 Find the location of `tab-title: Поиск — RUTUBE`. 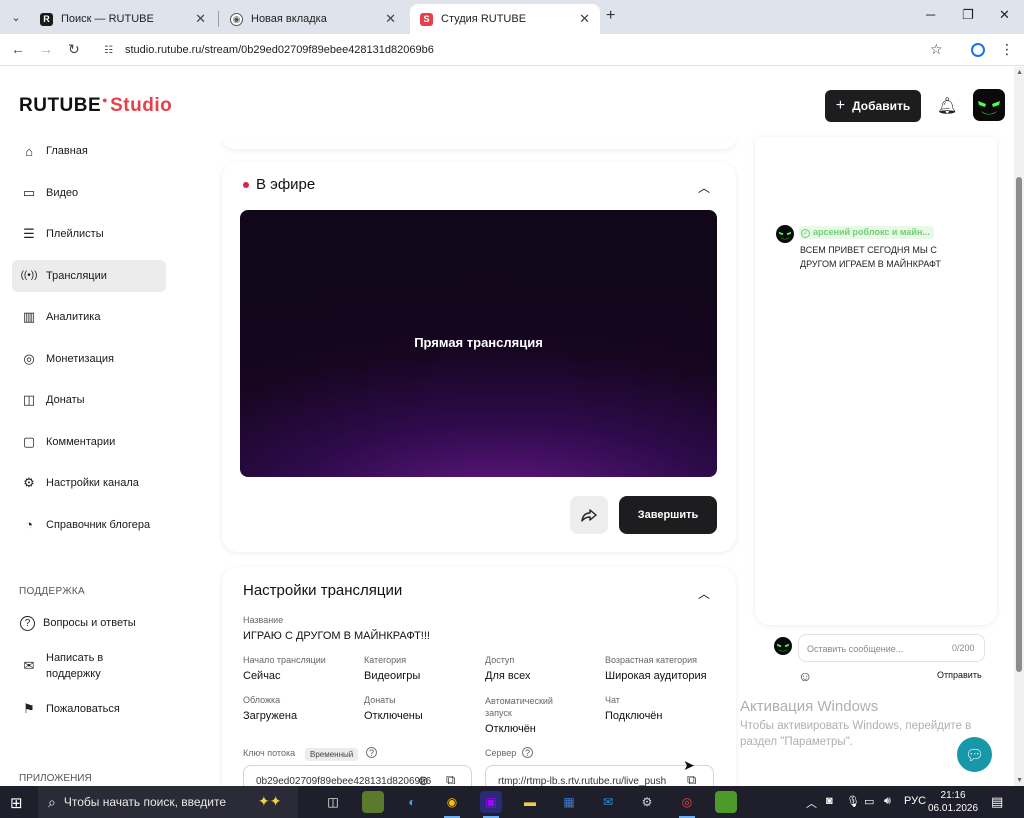

tab-title: Поиск — RUTUBE is located at coordinates (107, 19).